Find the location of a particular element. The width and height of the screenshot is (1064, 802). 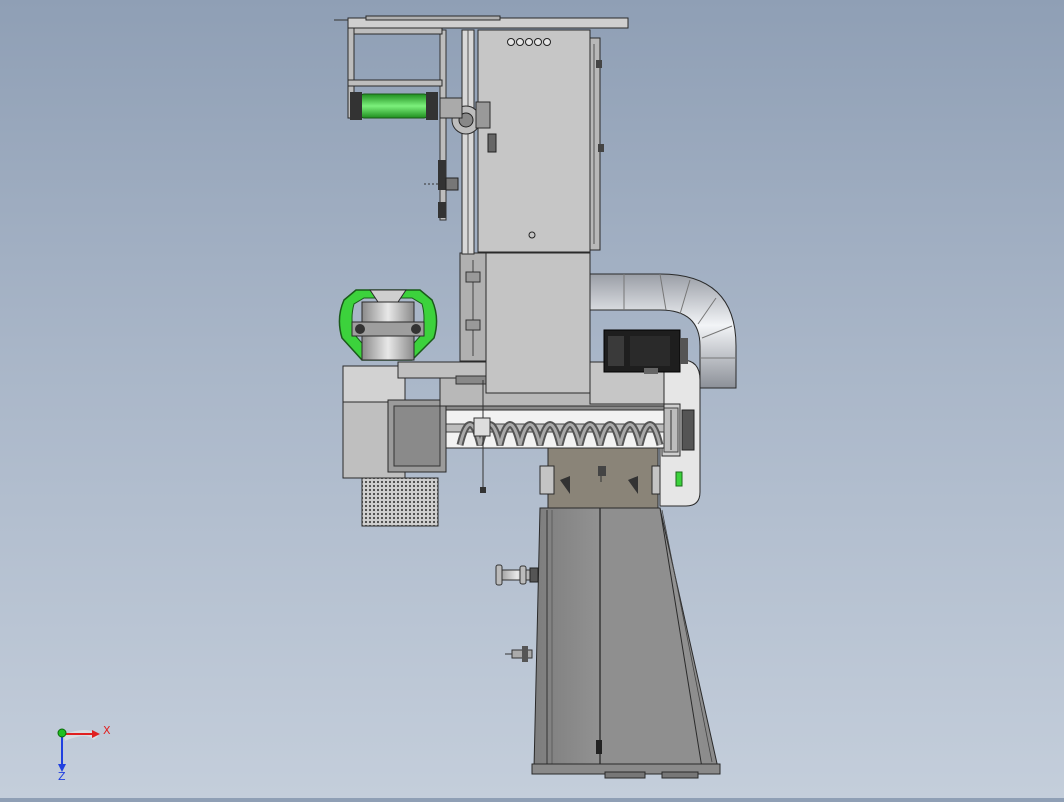

top-plate is located at coordinates (481, 22).